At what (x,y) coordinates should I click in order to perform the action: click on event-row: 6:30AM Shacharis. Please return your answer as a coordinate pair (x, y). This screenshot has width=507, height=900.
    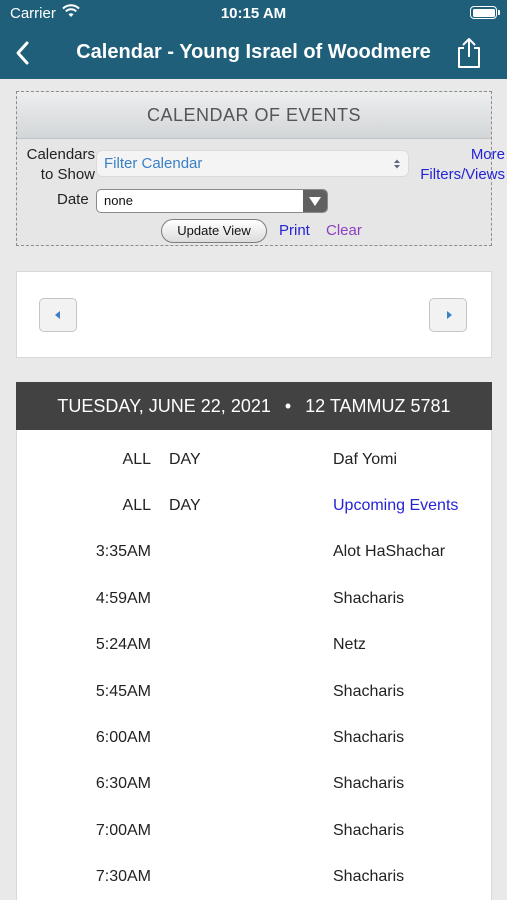
    Looking at the image, I should click on (254, 784).